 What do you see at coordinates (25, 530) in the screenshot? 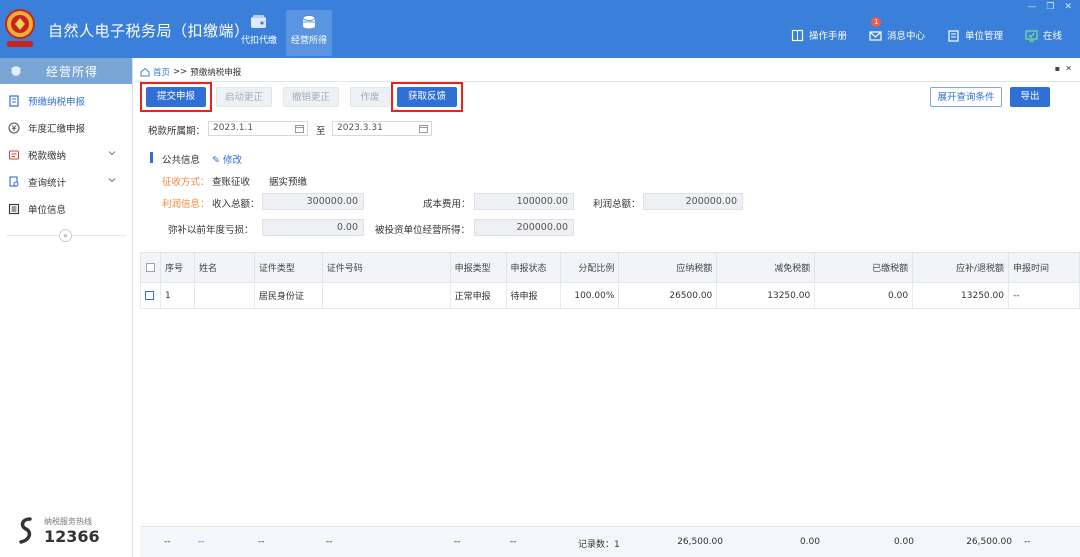
I see `hotline-logo-icon` at bounding box center [25, 530].